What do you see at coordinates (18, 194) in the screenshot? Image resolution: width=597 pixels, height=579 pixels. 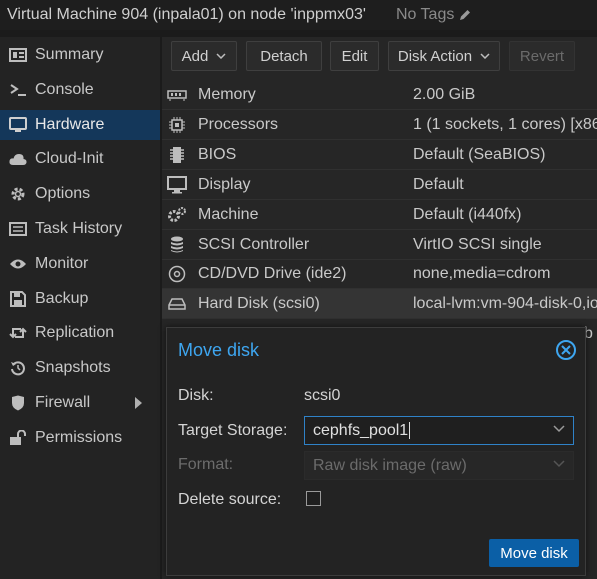 I see `gear-icon` at bounding box center [18, 194].